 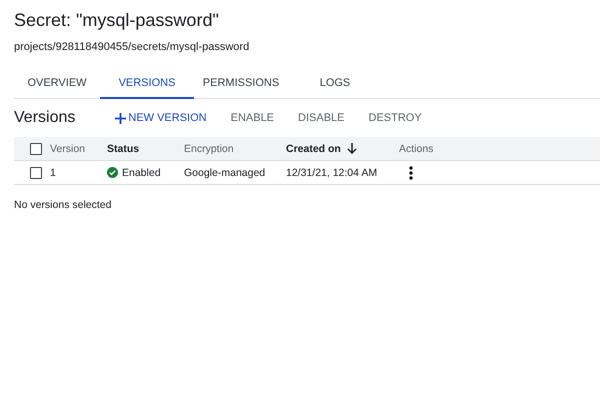 What do you see at coordinates (141, 172) in the screenshot?
I see `status-text: Enabled` at bounding box center [141, 172].